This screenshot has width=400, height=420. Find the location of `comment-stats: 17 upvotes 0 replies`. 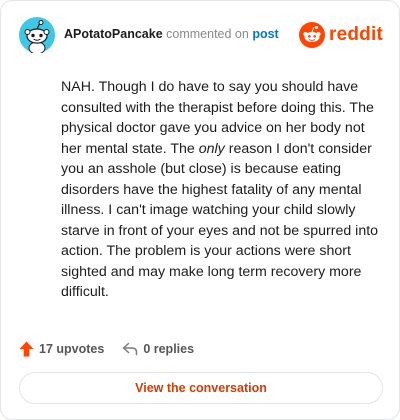

comment-stats: 17 upvotes 0 replies is located at coordinates (106, 349).